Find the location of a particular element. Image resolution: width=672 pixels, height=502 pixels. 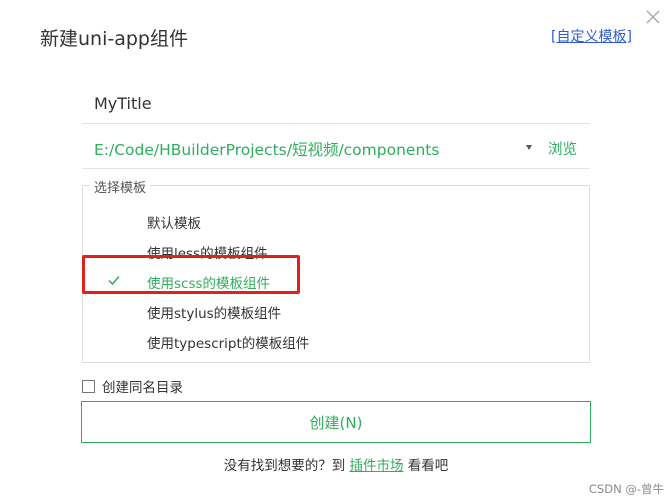

template-option-stylus: 使用stylus的模板组件 is located at coordinates (214, 312).